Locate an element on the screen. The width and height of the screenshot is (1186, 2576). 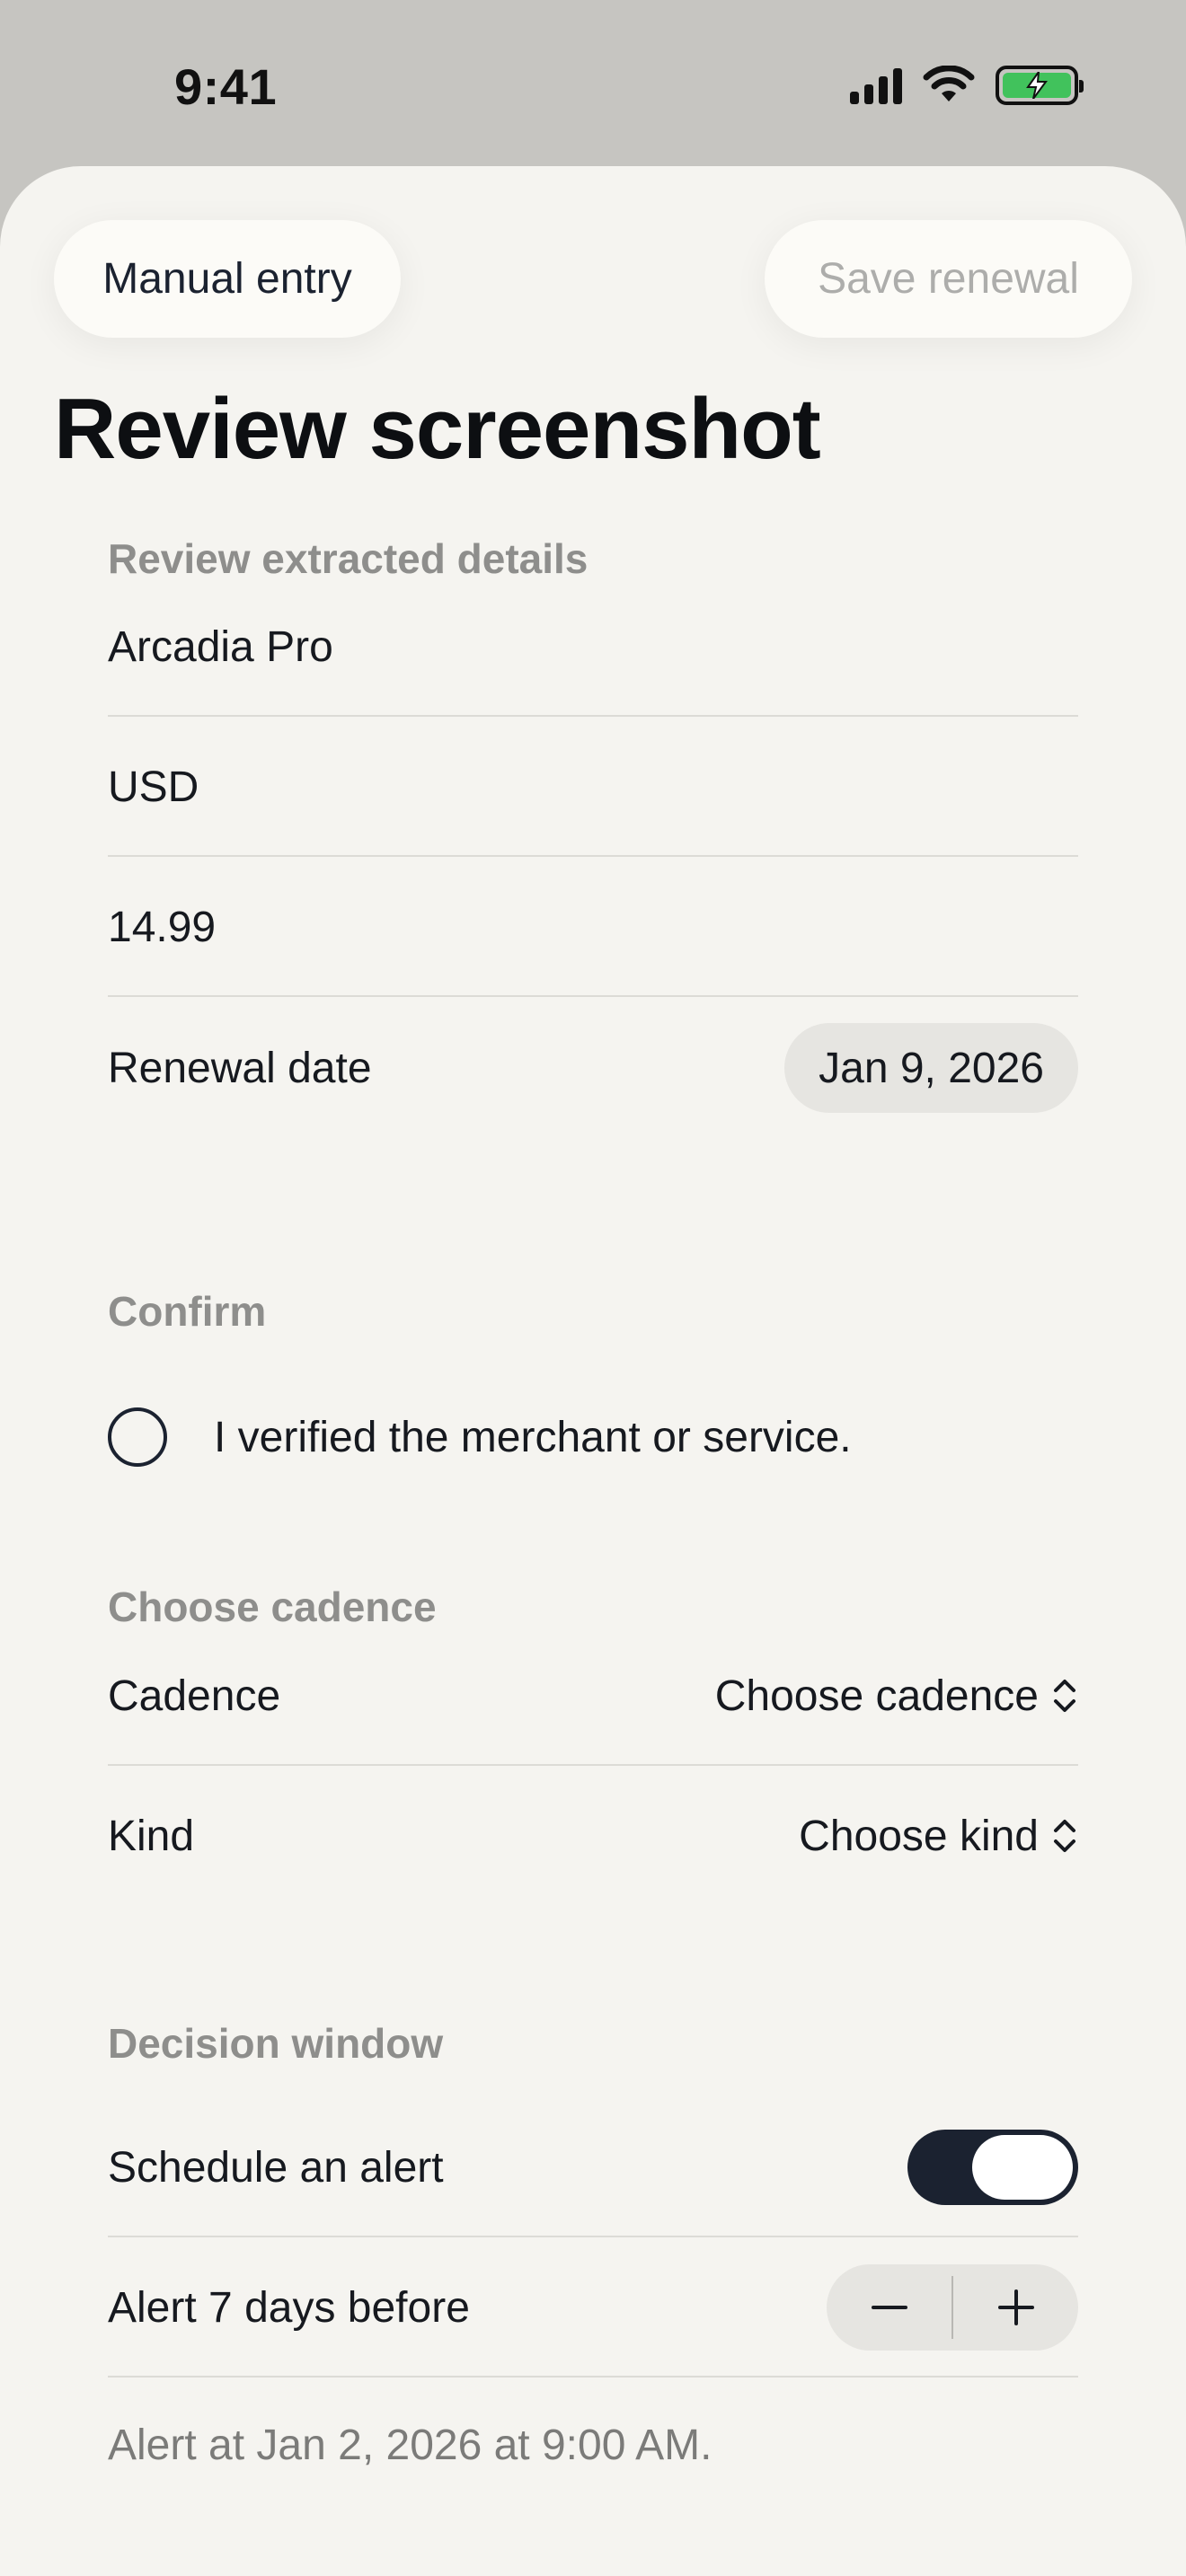
kind-label: Kind is located at coordinates (151, 1836).